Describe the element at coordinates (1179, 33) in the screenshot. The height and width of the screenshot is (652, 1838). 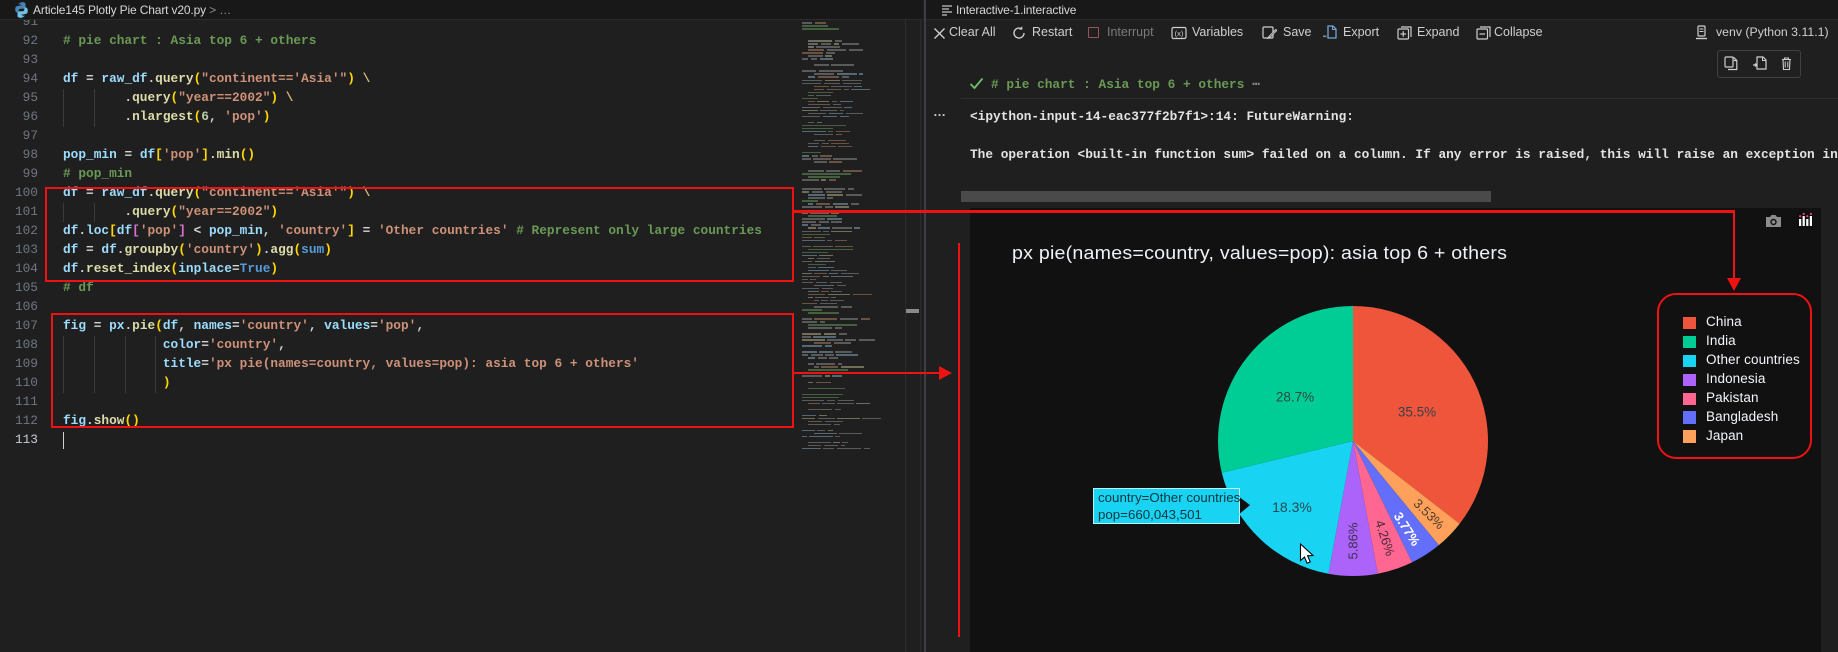
I see `svg-text: (x)` at that location.